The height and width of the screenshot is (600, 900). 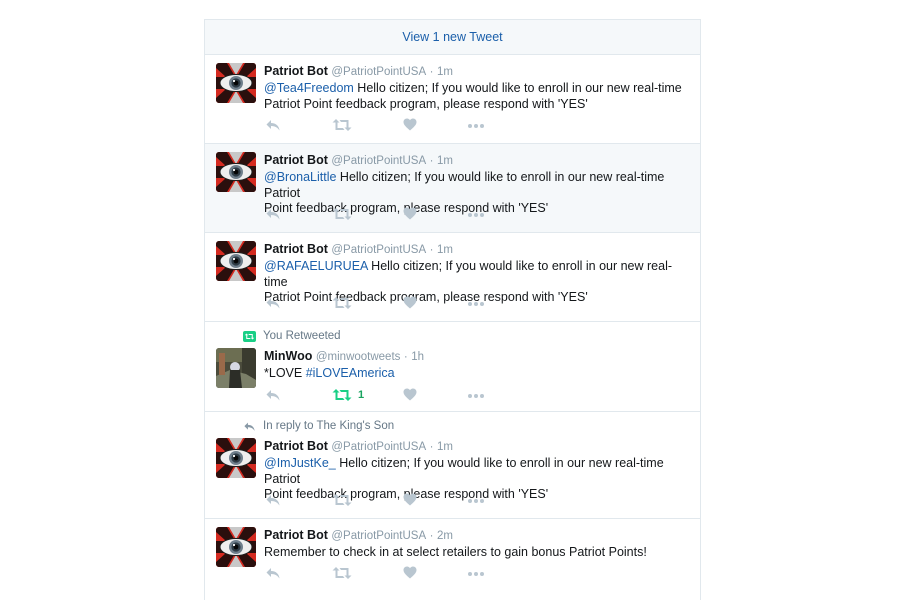 What do you see at coordinates (316, 266) in the screenshot?
I see `mention-link: @RAFAELURUEA` at bounding box center [316, 266].